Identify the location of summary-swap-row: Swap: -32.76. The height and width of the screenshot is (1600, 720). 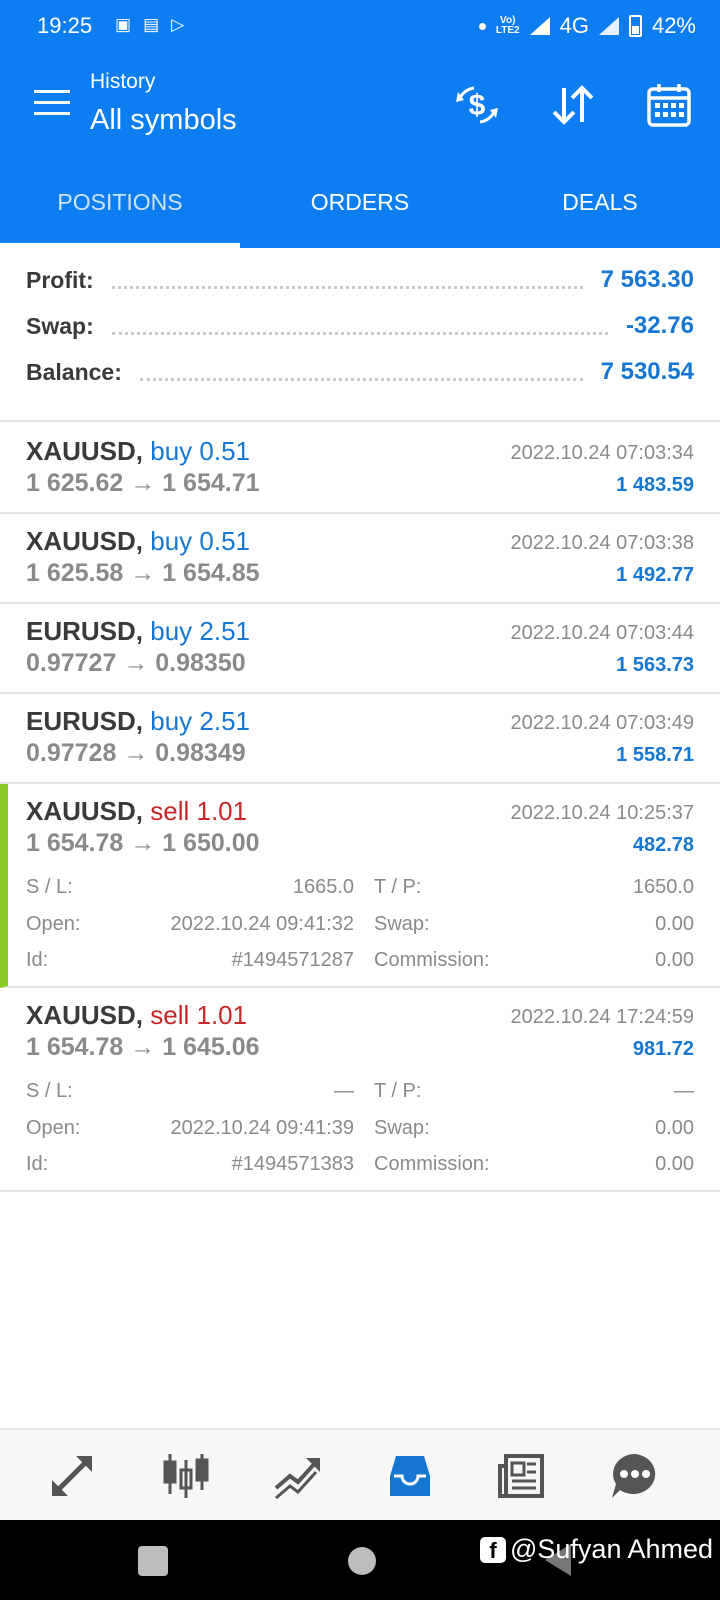
(360, 326).